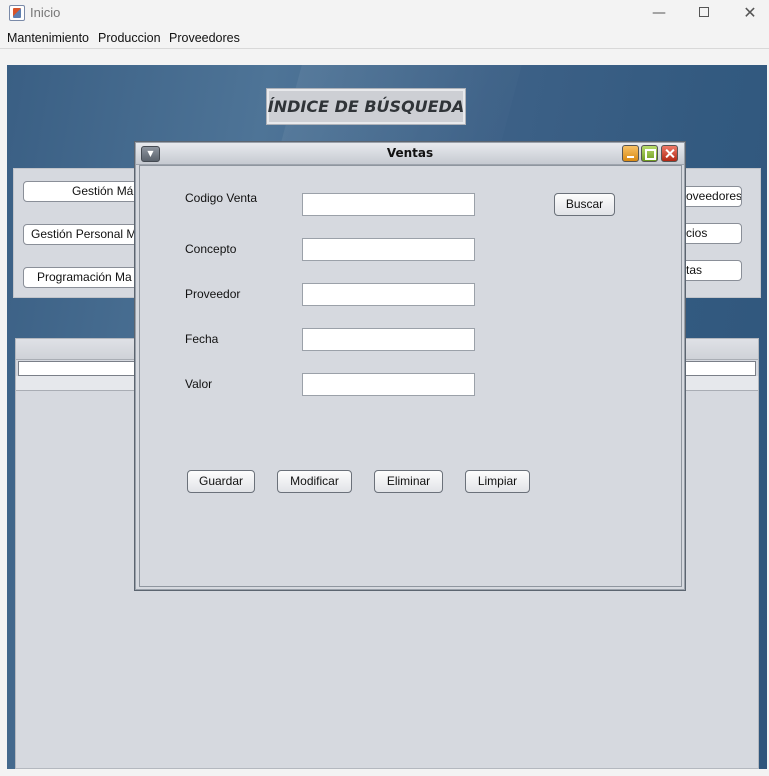 The image size is (769, 776). I want to click on window-title: Inicio, so click(45, 12).